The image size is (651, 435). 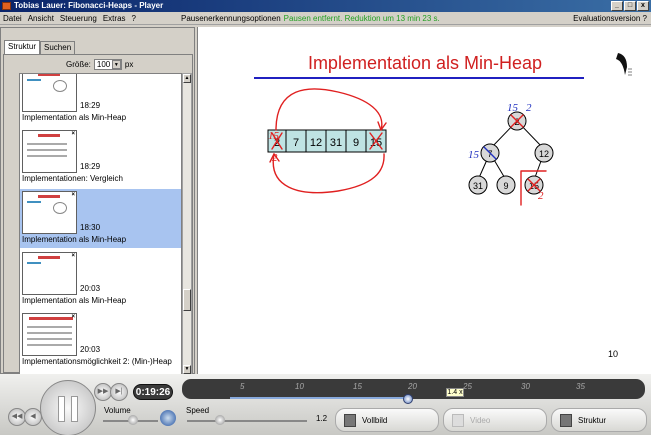 What do you see at coordinates (480, 420) in the screenshot?
I see `video-label: Video` at bounding box center [480, 420].